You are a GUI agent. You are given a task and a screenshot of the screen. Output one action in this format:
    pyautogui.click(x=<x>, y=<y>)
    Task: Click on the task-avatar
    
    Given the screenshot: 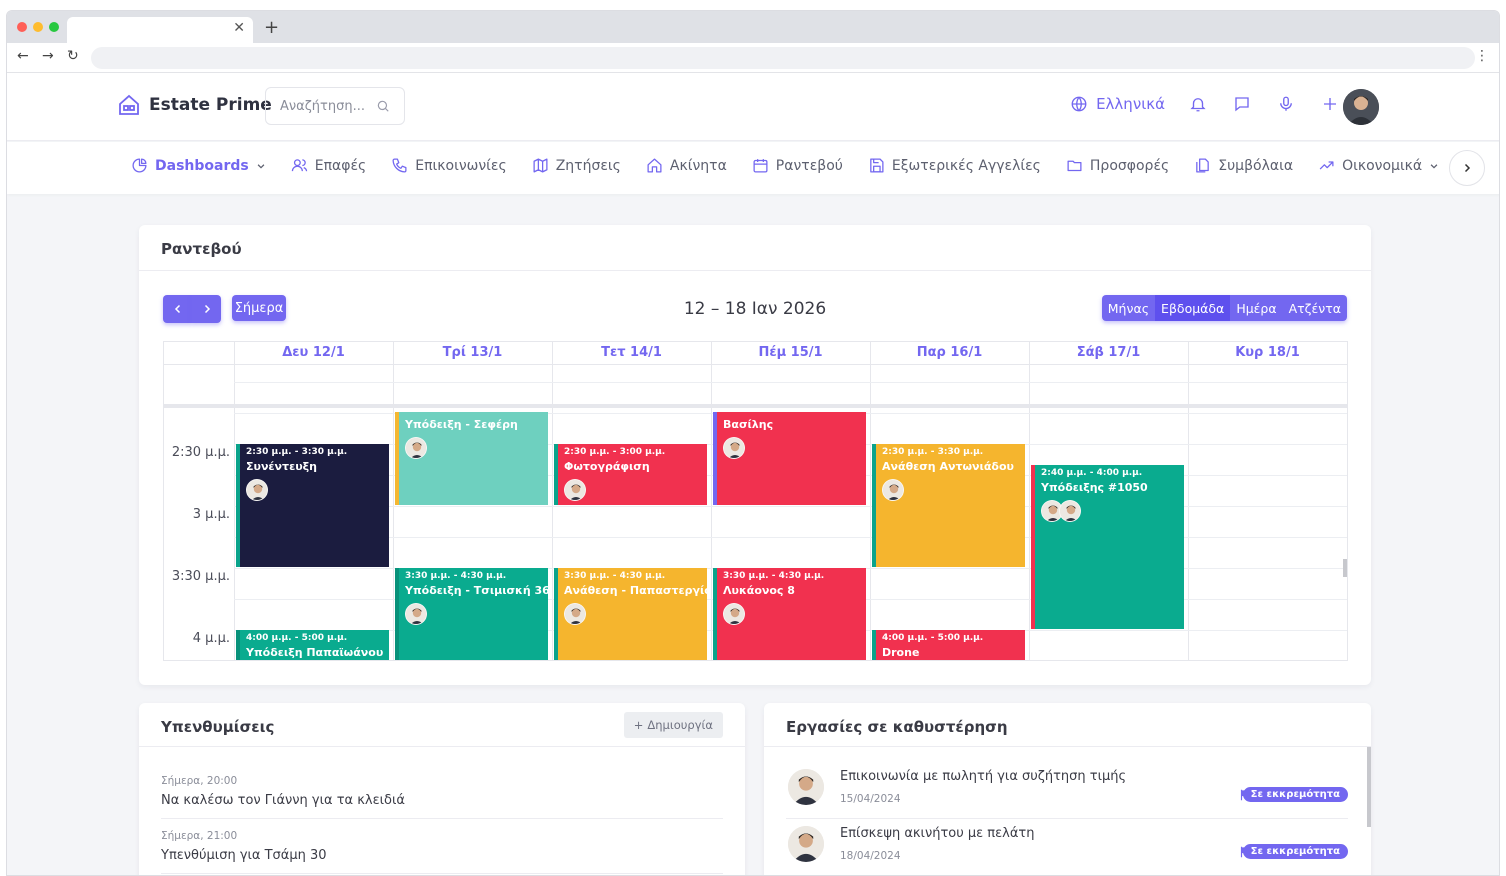 What is the action you would take?
    pyautogui.click(x=806, y=844)
    